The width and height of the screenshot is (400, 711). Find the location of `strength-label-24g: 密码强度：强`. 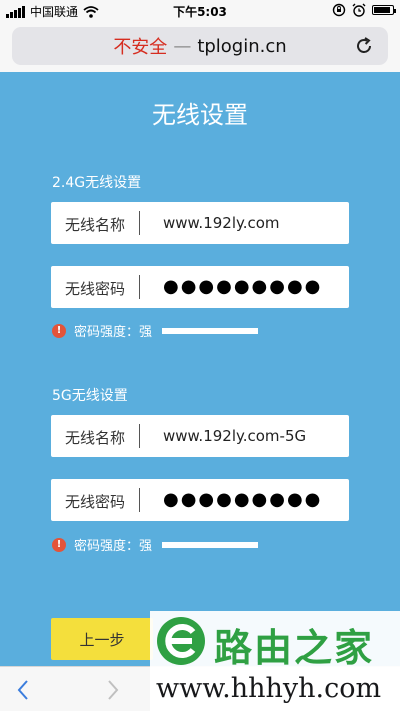

strength-label-24g: 密码强度：强 is located at coordinates (113, 332).